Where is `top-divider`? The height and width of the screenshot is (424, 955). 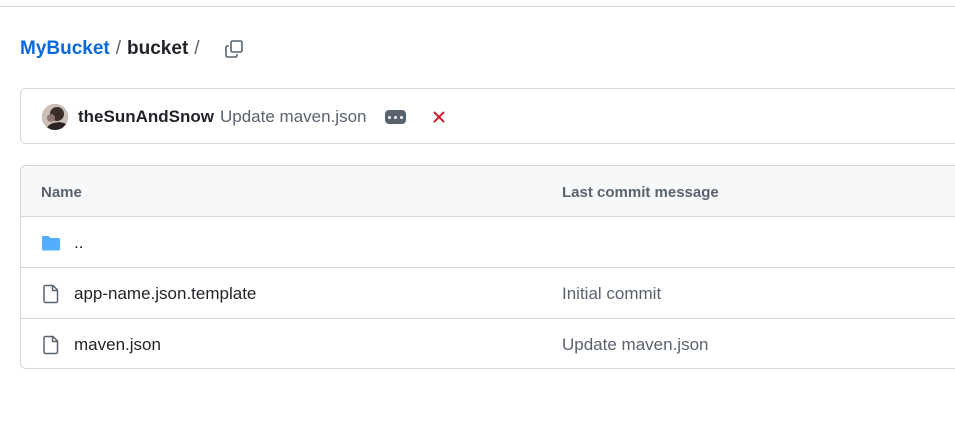 top-divider is located at coordinates (477, 6).